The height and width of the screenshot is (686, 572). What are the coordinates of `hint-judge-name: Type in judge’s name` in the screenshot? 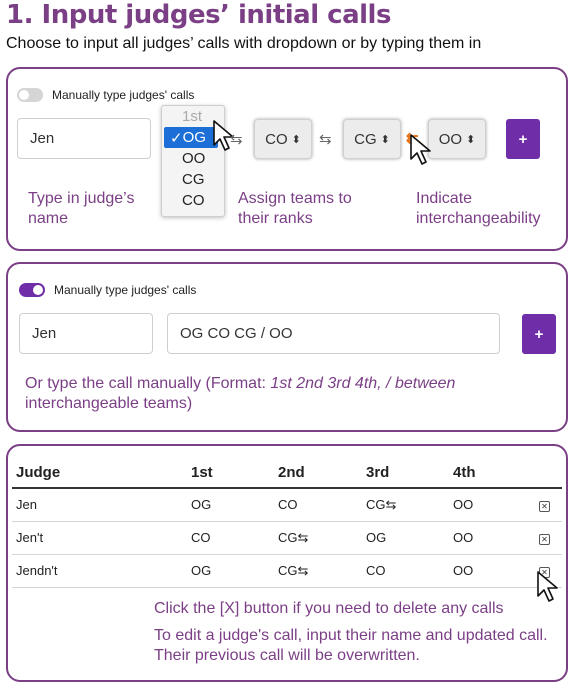 It's located at (81, 208).